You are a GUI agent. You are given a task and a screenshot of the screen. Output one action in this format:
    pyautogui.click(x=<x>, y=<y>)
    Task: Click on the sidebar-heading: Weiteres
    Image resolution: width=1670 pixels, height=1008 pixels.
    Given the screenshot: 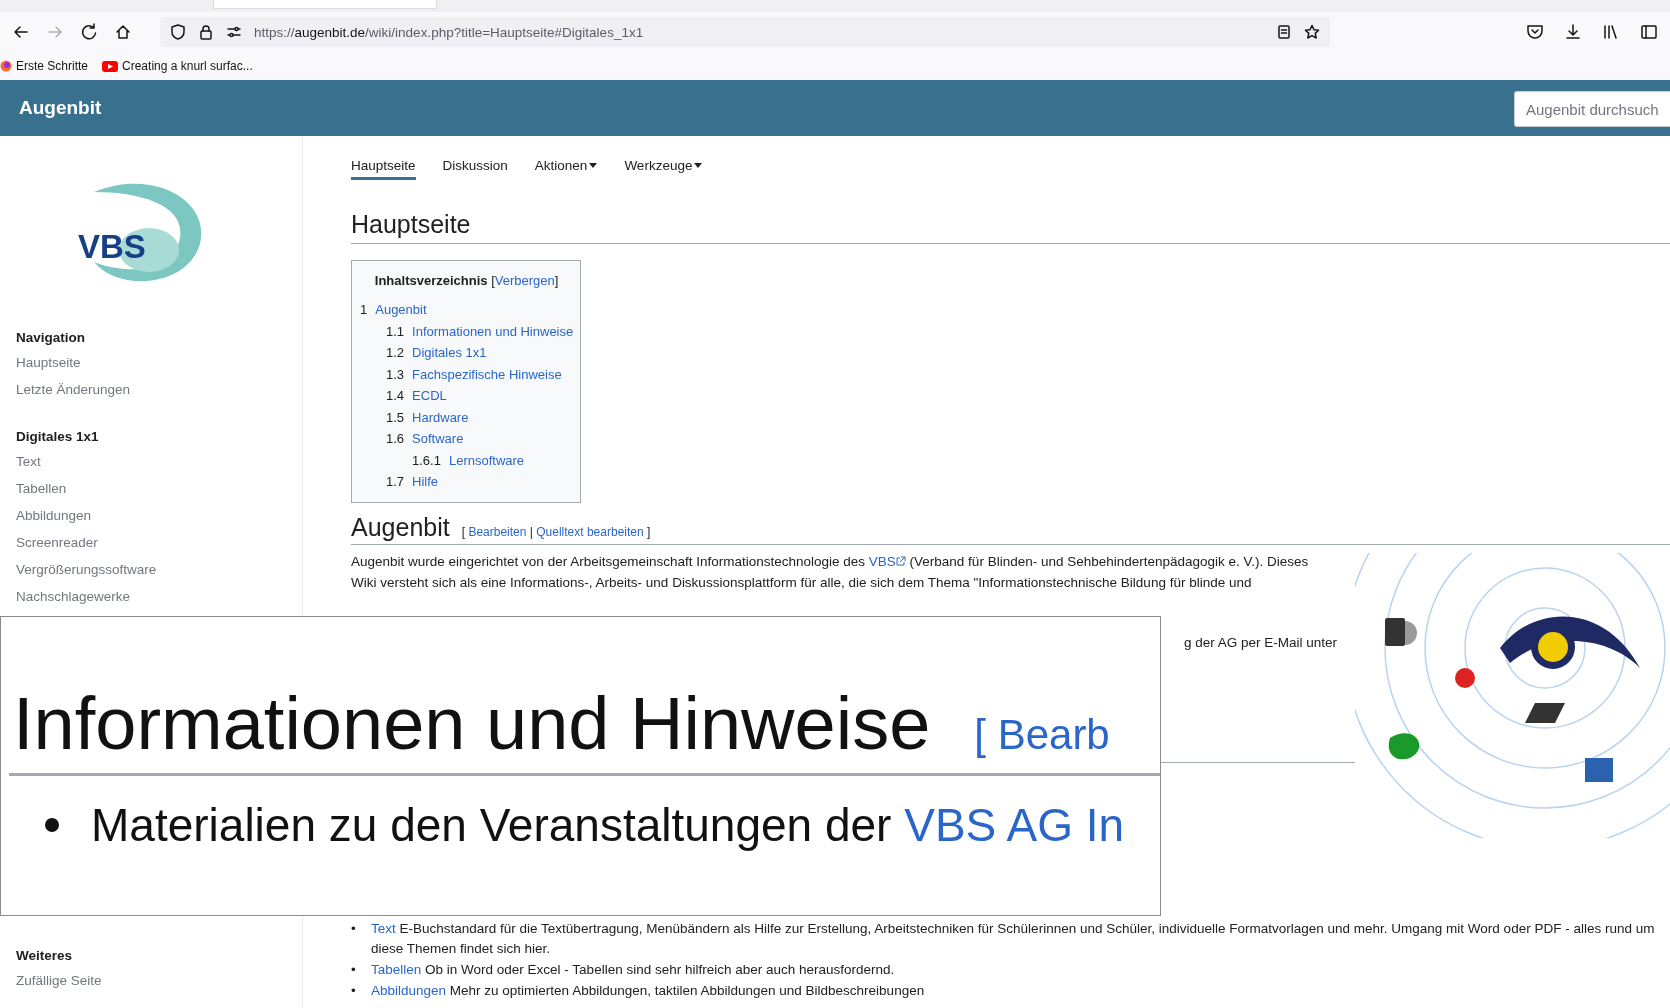 What is the action you would take?
    pyautogui.click(x=45, y=955)
    